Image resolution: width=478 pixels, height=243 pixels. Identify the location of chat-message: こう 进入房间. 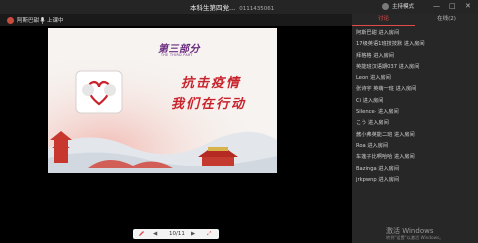
(372, 123).